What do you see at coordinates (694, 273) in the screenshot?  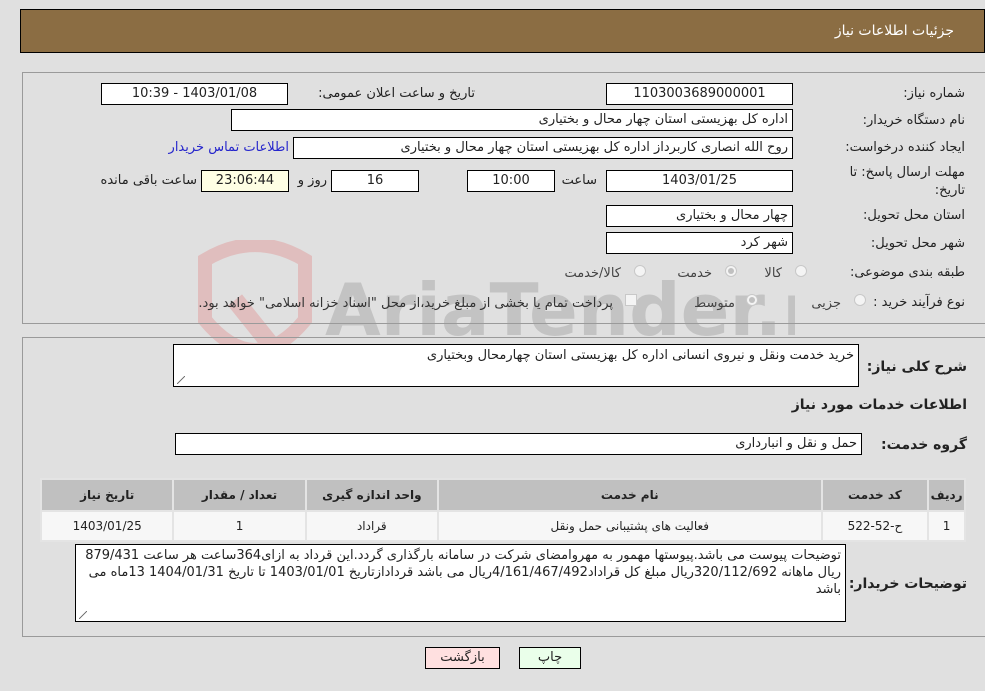 I see `category-option-service: خدمت` at bounding box center [694, 273].